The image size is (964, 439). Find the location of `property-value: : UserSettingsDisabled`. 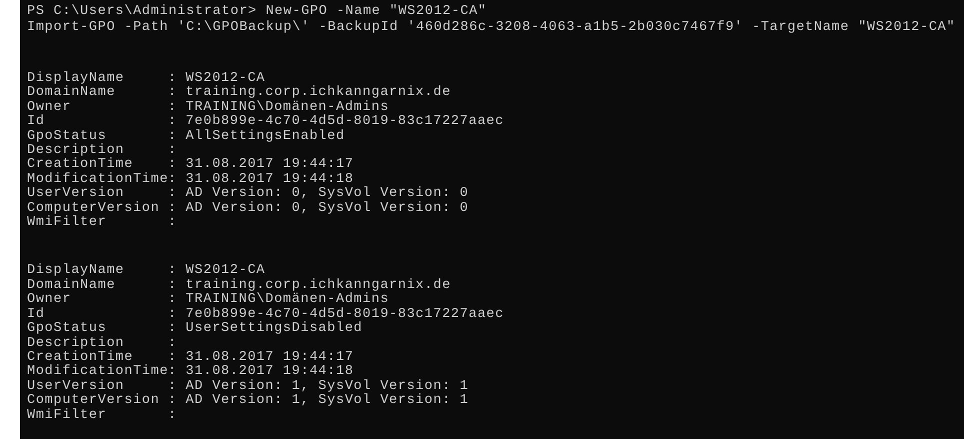

property-value: : UserSettingsDisabled is located at coordinates (265, 329).